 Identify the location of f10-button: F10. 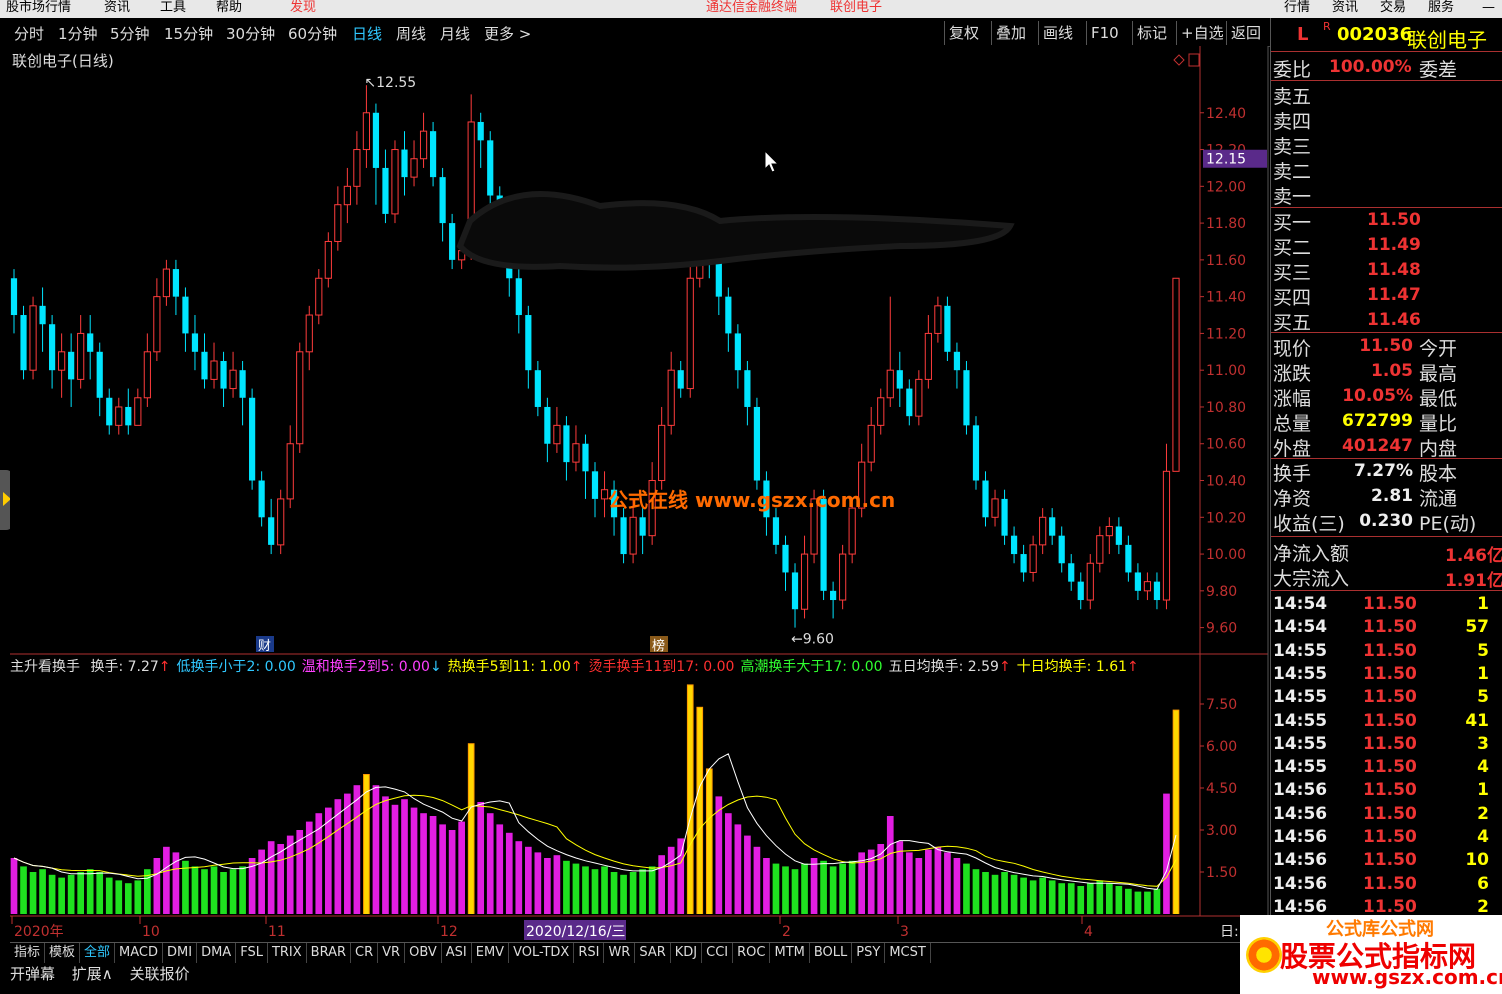
(1104, 33).